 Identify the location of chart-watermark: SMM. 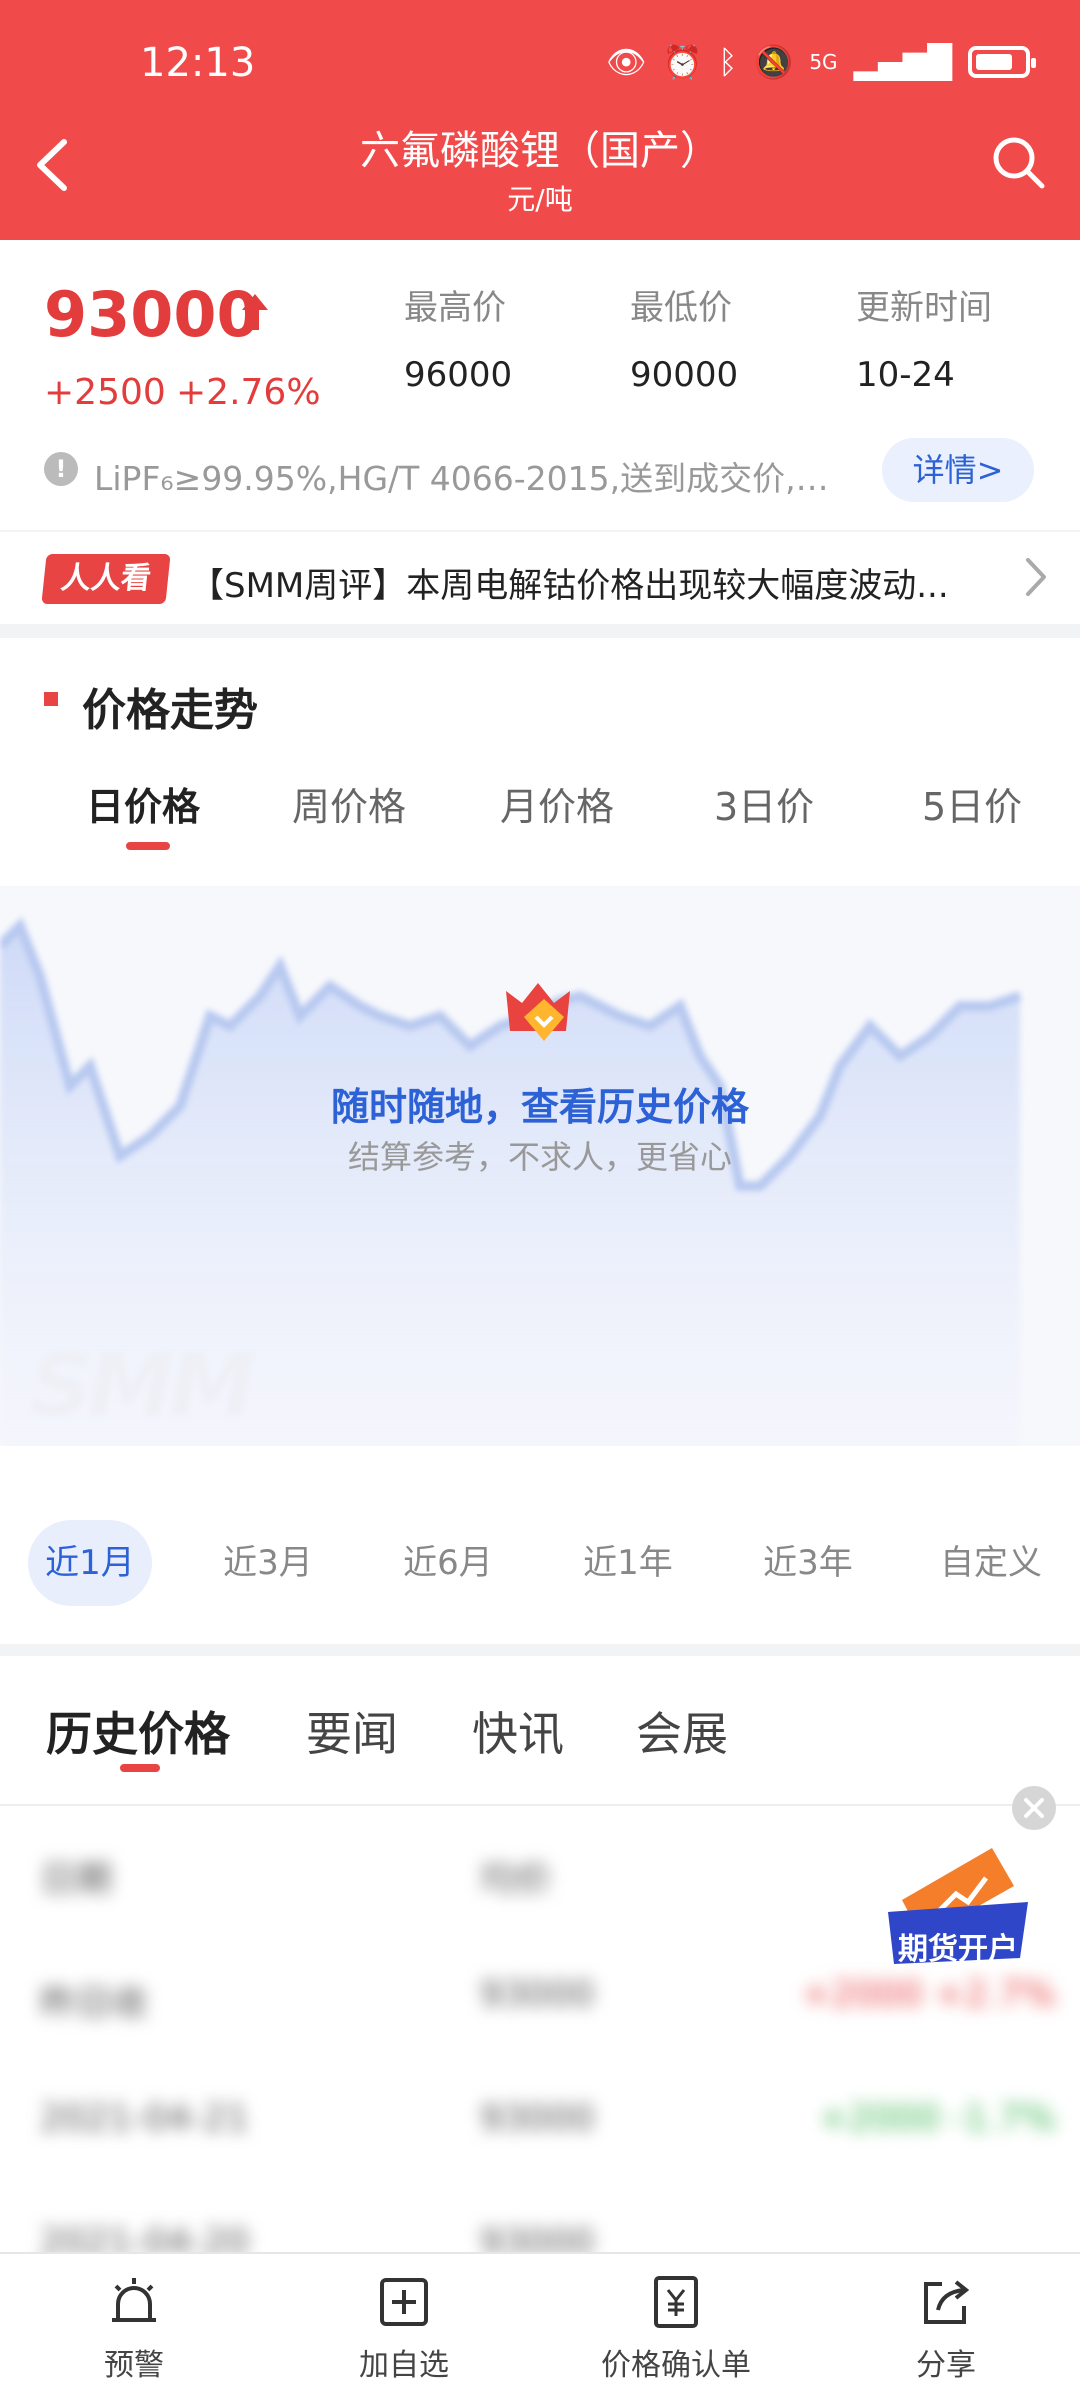
(142, 1386).